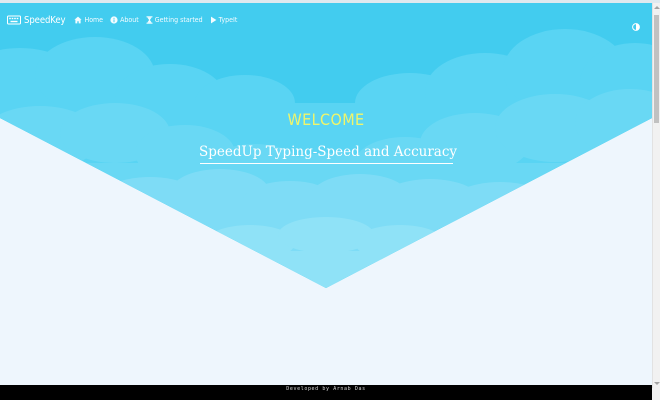 The width and height of the screenshot is (660, 400). What do you see at coordinates (326, 119) in the screenshot?
I see `welcome-heading: WELCOME` at bounding box center [326, 119].